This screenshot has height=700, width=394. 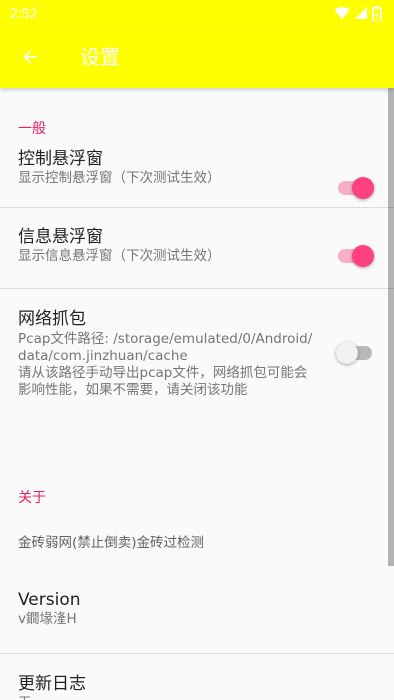 I want to click on floating-window-switch, so click(x=356, y=188).